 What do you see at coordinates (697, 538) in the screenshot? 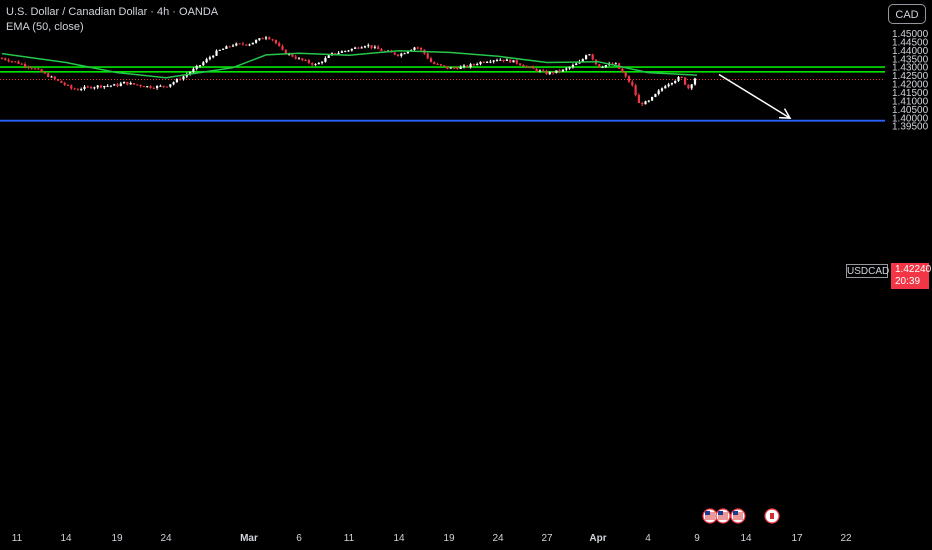
I see `time-tick-label: 9` at bounding box center [697, 538].